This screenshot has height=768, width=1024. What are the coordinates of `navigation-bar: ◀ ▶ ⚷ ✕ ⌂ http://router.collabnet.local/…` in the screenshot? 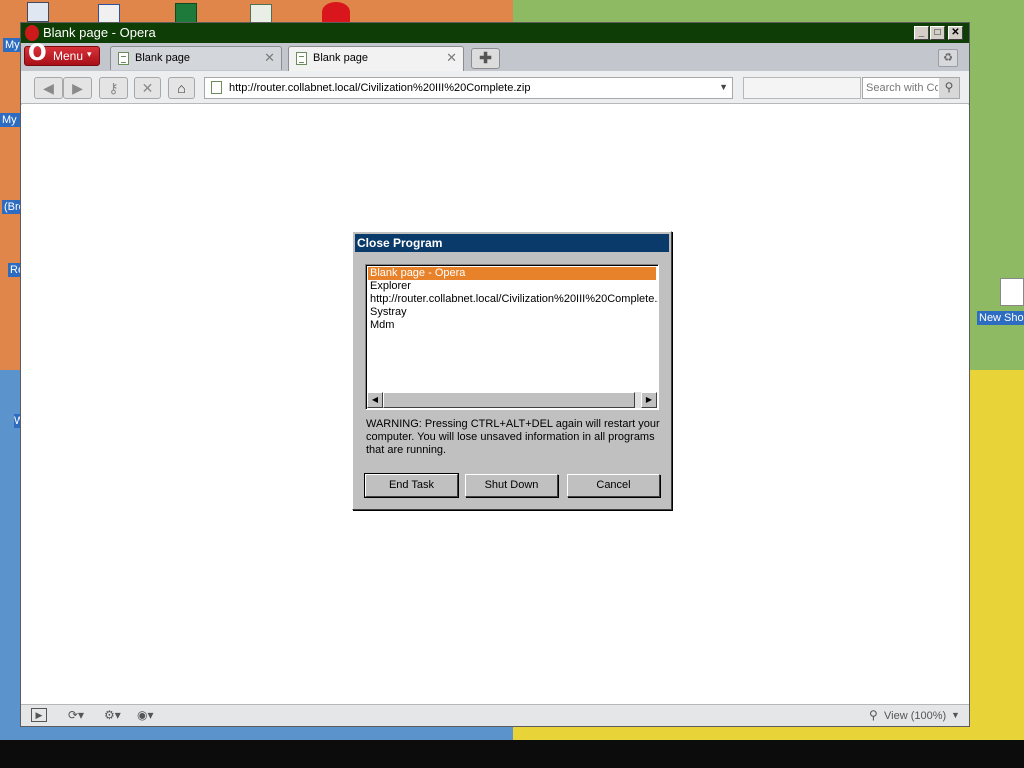 It's located at (495, 87).